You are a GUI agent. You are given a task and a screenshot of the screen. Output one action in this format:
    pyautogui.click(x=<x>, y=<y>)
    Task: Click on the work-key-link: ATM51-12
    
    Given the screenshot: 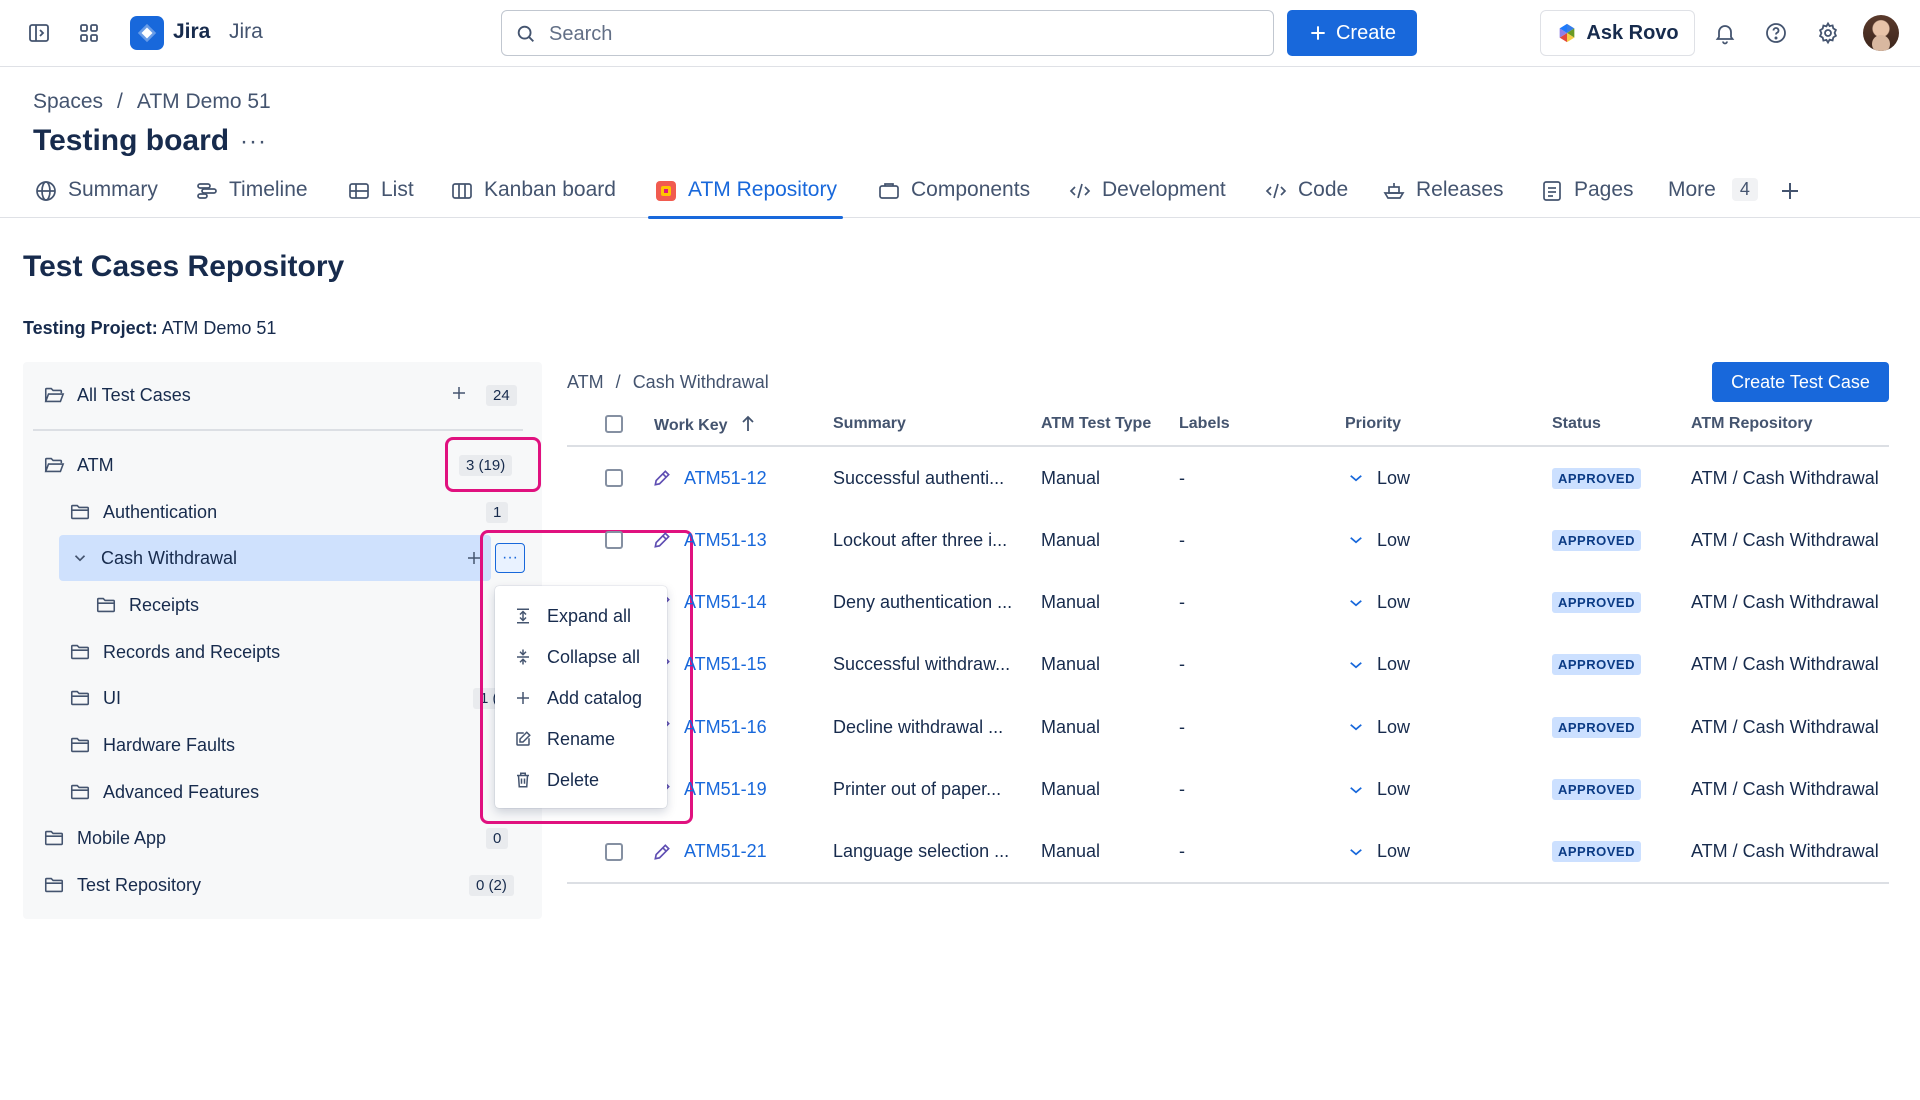 What is the action you would take?
    pyautogui.click(x=725, y=478)
    